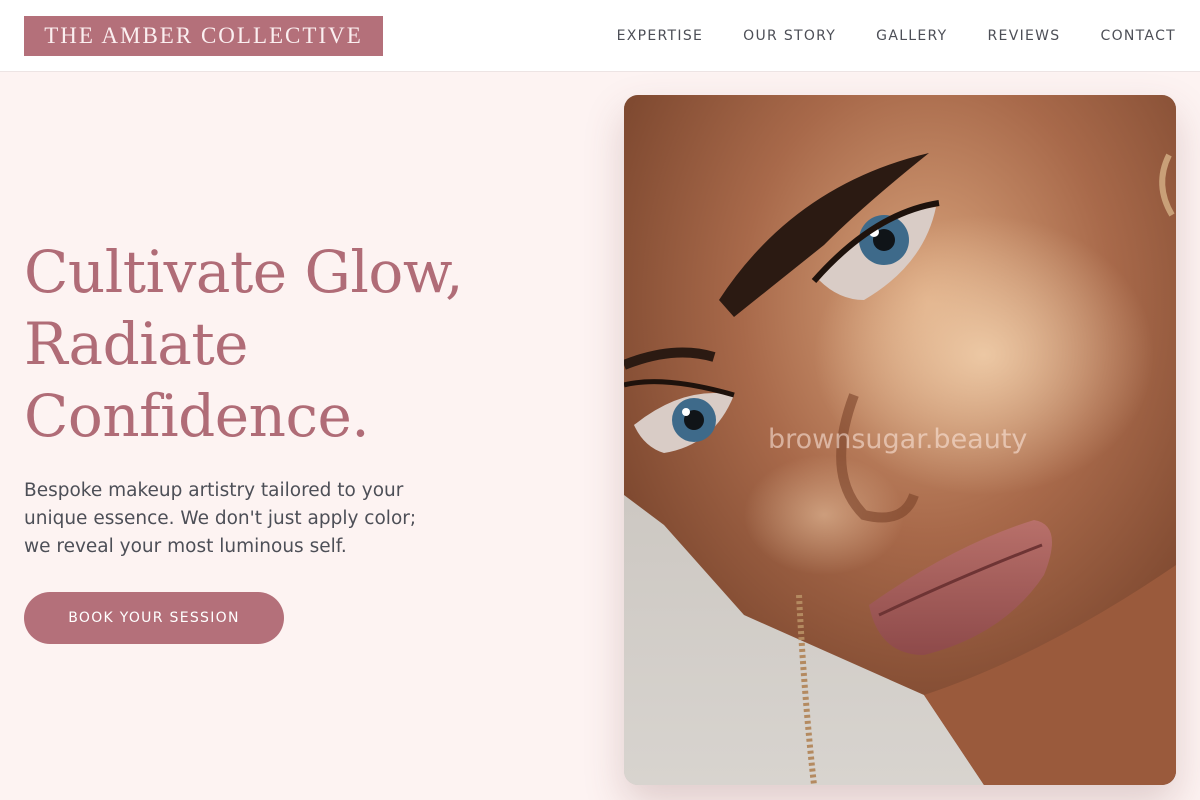  Describe the element at coordinates (214, 490) in the screenshot. I see `hero-subtitle-line: Bespoke makeup artistry tailored to your` at that location.